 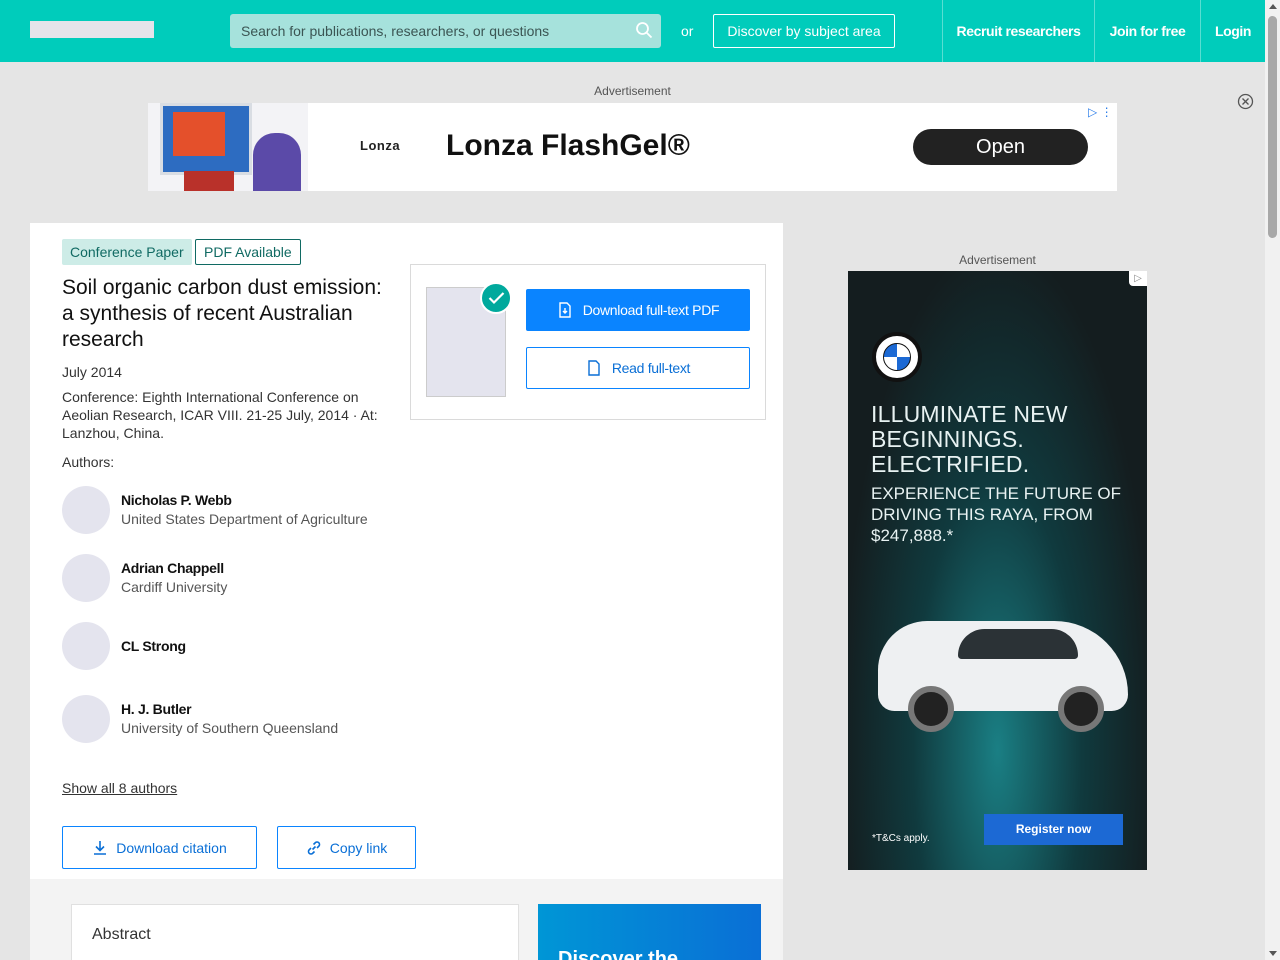 What do you see at coordinates (380, 145) in the screenshot?
I see `ad-brand-logo: Lonza` at bounding box center [380, 145].